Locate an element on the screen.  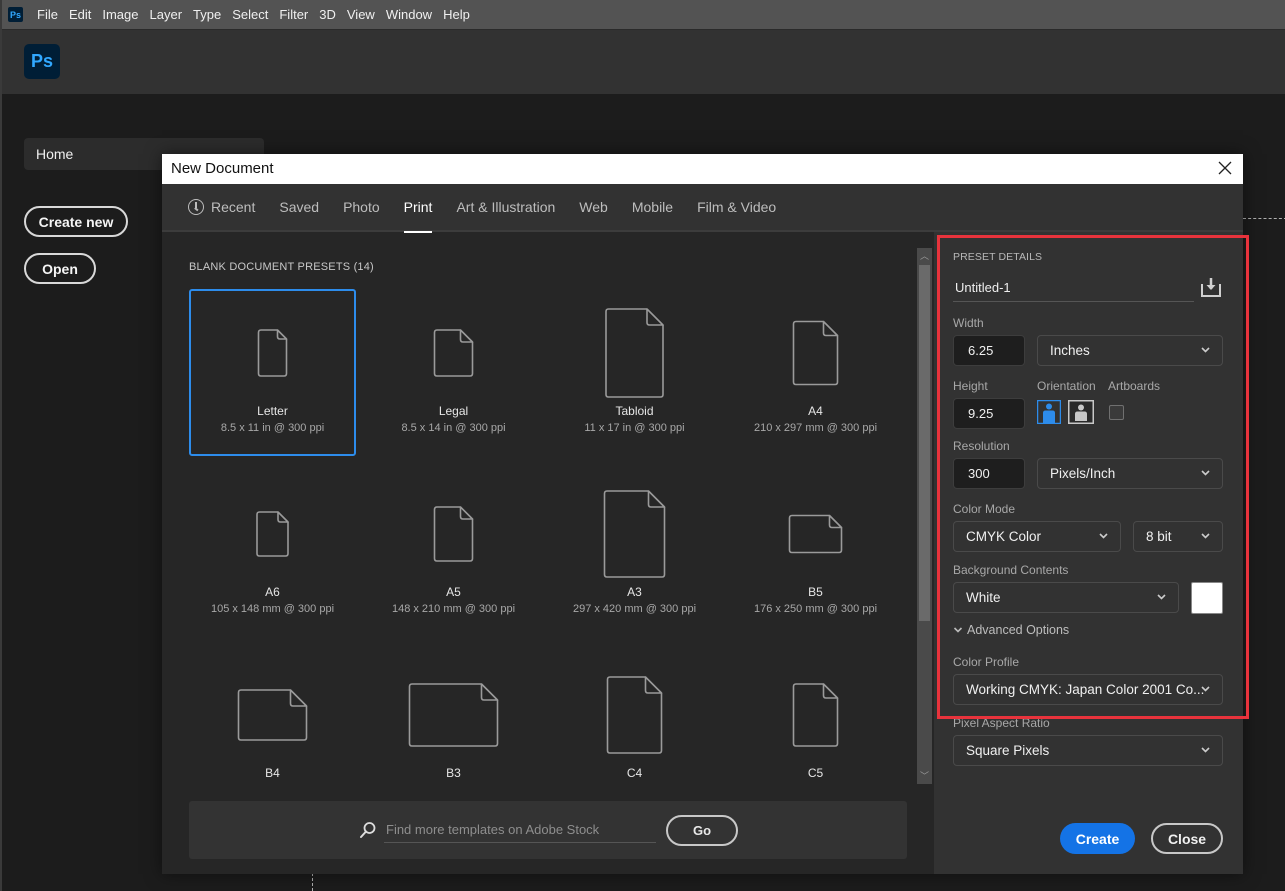
tab-web: Web is located at coordinates (593, 207).